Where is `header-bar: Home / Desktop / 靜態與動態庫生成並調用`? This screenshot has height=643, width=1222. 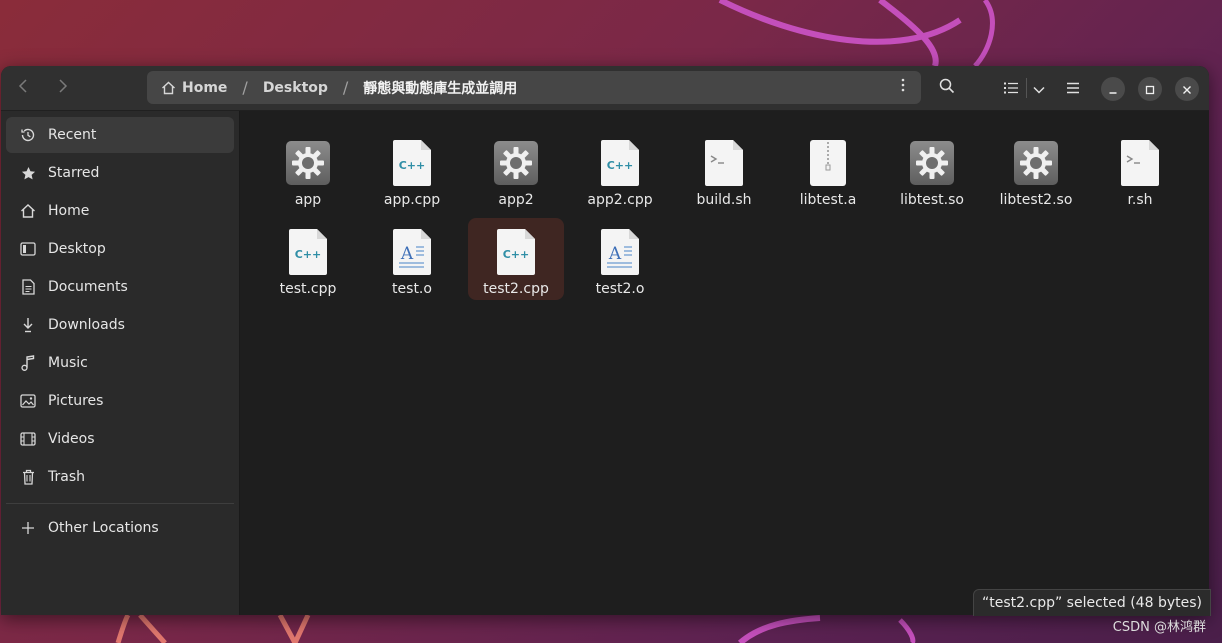 header-bar: Home / Desktop / 靜態與動態庫生成並調用 is located at coordinates (605, 88).